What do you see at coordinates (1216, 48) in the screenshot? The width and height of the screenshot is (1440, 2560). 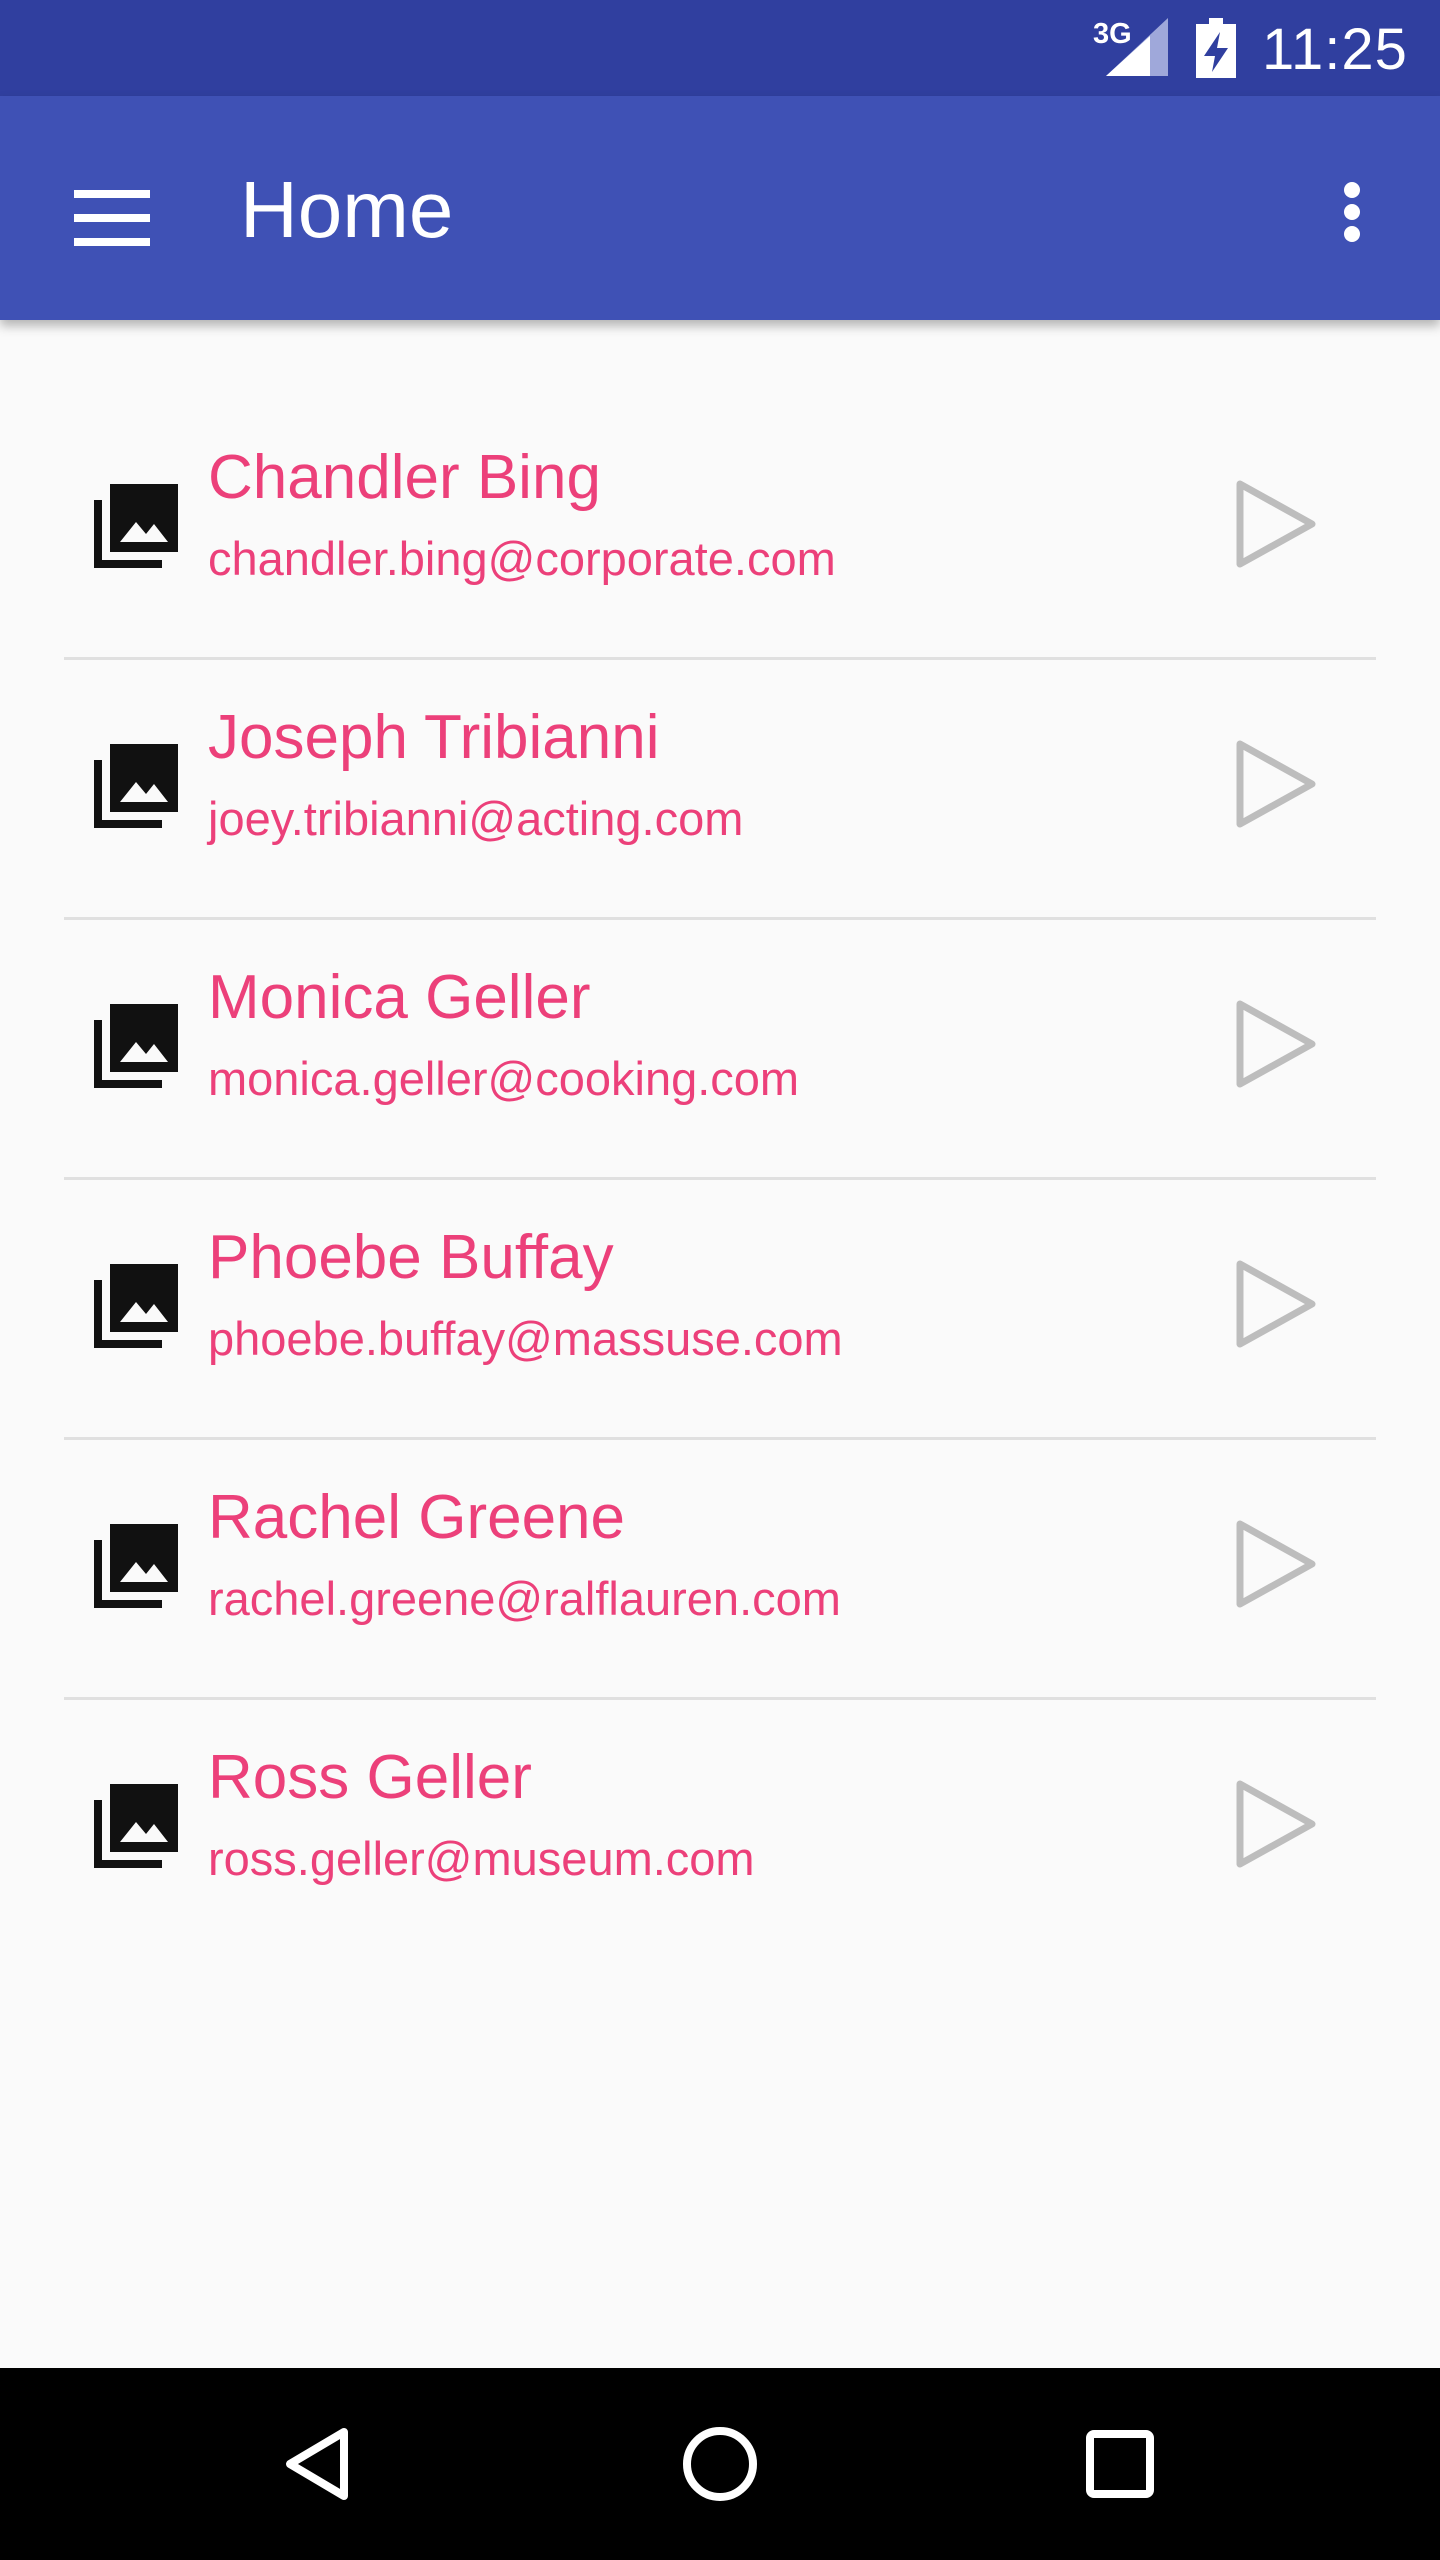 I see `battery-charging-icon` at bounding box center [1216, 48].